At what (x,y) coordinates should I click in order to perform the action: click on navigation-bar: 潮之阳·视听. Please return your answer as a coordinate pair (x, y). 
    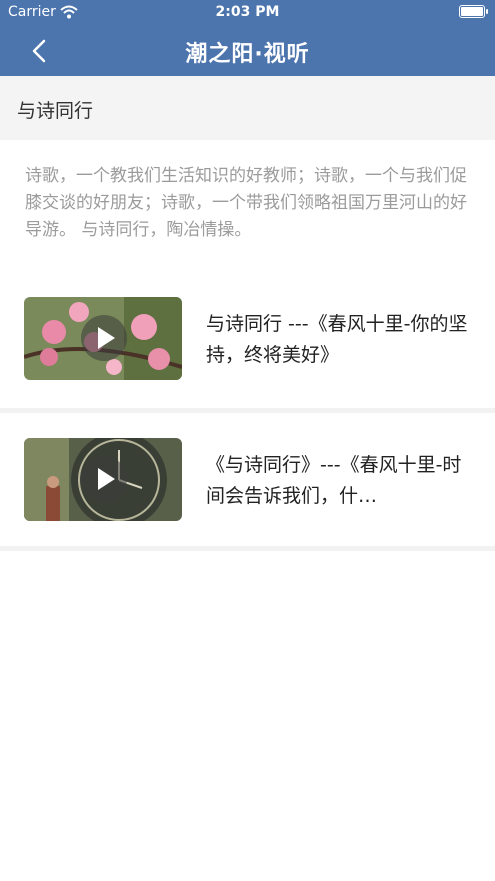
    Looking at the image, I should click on (247, 51).